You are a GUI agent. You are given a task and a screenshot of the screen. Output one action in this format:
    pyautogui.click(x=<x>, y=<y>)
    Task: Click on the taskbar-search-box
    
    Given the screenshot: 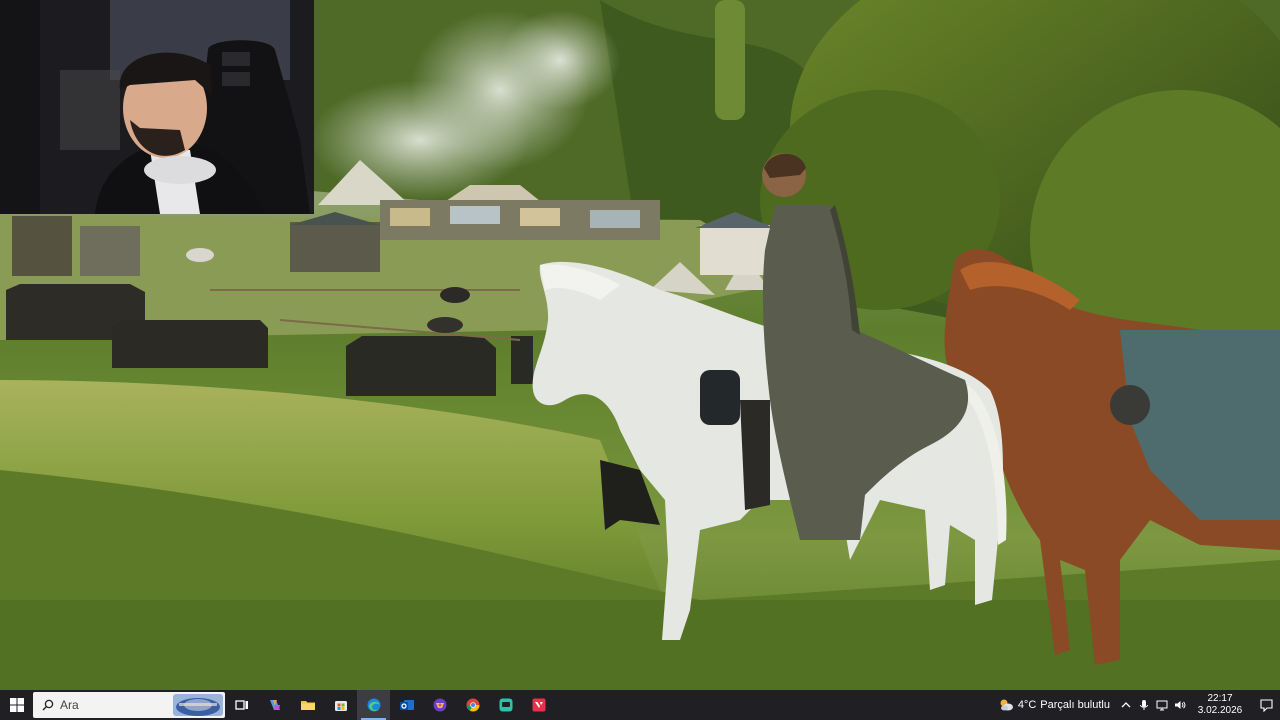 What is the action you would take?
    pyautogui.click(x=129, y=705)
    